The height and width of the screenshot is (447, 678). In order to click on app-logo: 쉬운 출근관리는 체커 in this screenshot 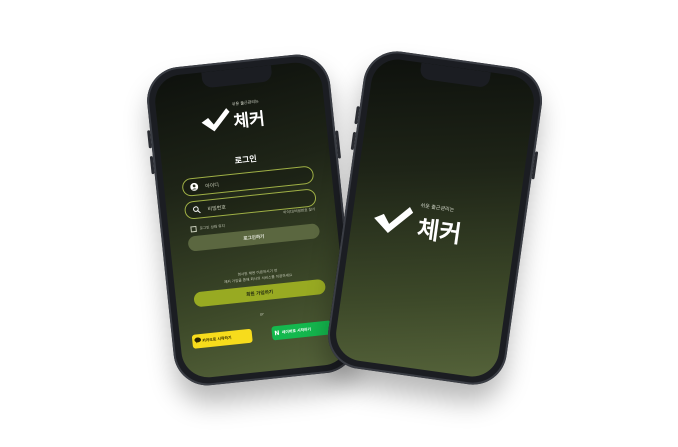, I will do `click(244, 115)`.